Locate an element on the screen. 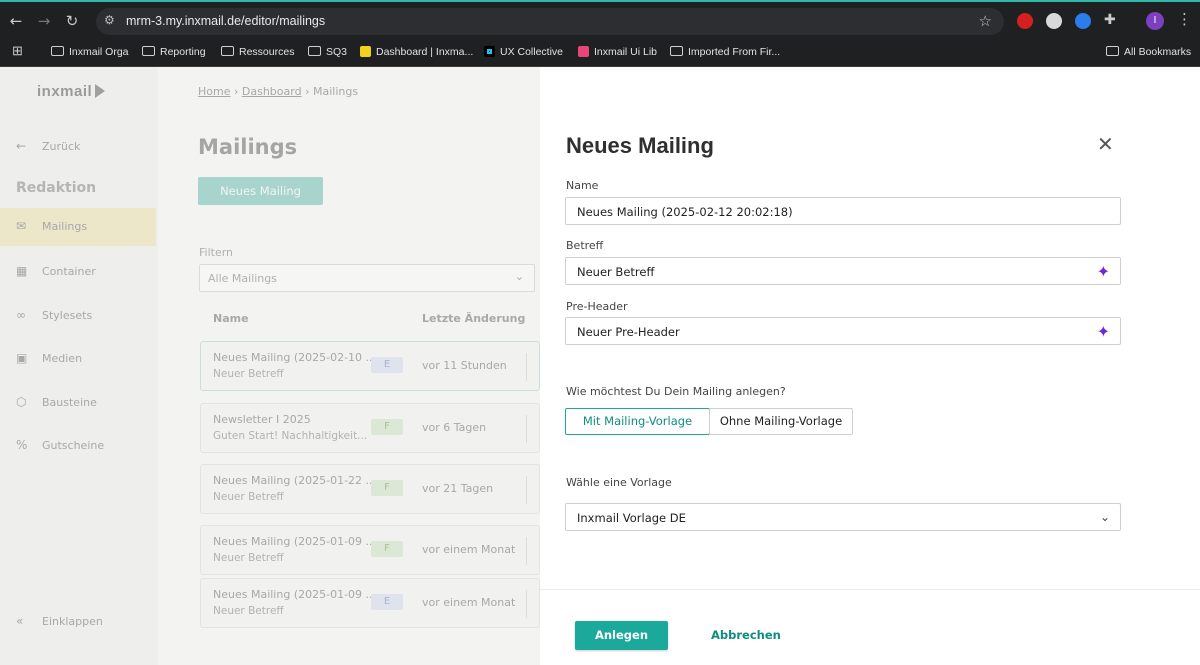 This screenshot has width=1200, height=665. option-with-template: Mit Mailing-Vorlage is located at coordinates (637, 421).